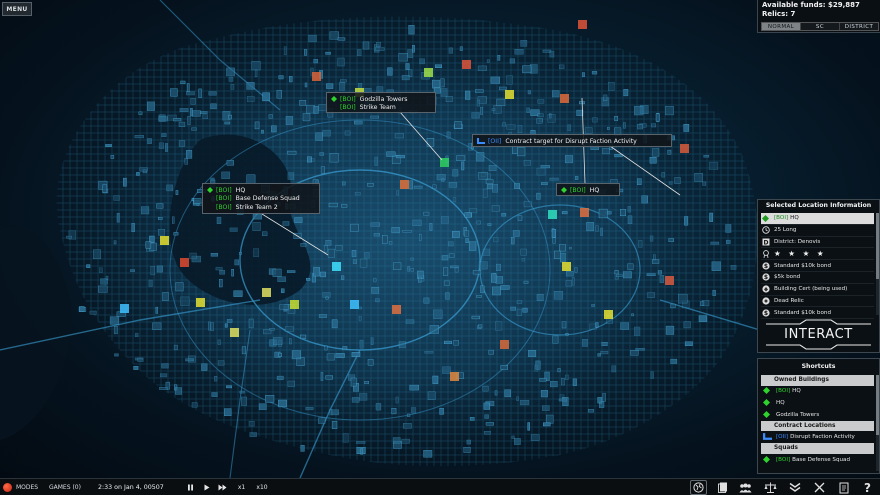  Describe the element at coordinates (781, 26) in the screenshot. I see `tab-normal: NORMAL` at that location.